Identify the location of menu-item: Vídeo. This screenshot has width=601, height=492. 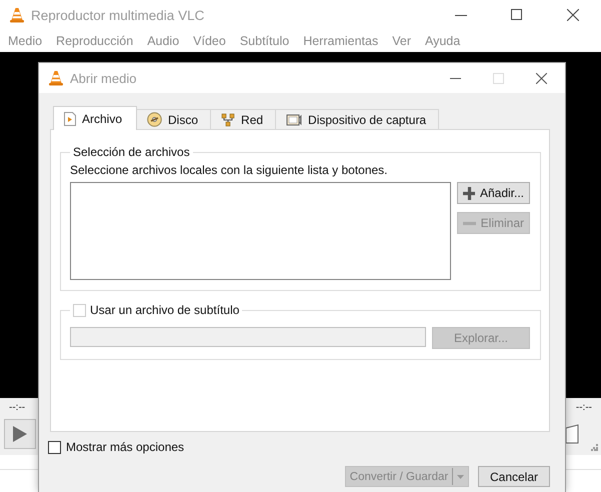
(209, 41).